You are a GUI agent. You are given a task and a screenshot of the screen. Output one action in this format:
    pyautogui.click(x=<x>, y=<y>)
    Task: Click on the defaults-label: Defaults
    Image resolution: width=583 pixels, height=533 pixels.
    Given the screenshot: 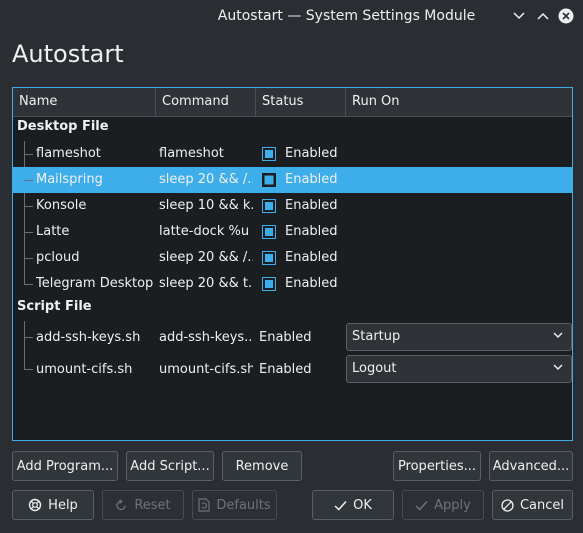 What is the action you would take?
    pyautogui.click(x=243, y=505)
    